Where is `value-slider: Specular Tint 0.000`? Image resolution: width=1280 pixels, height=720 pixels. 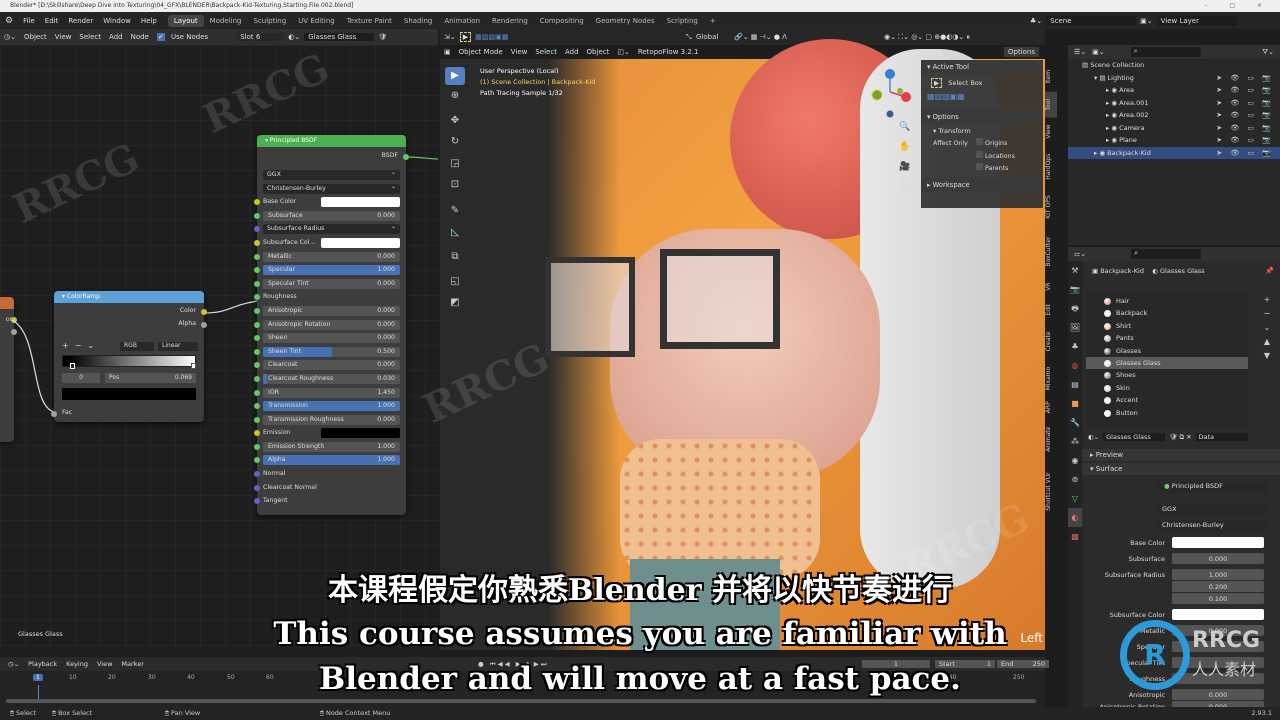 value-slider: Specular Tint 0.000 is located at coordinates (331, 283).